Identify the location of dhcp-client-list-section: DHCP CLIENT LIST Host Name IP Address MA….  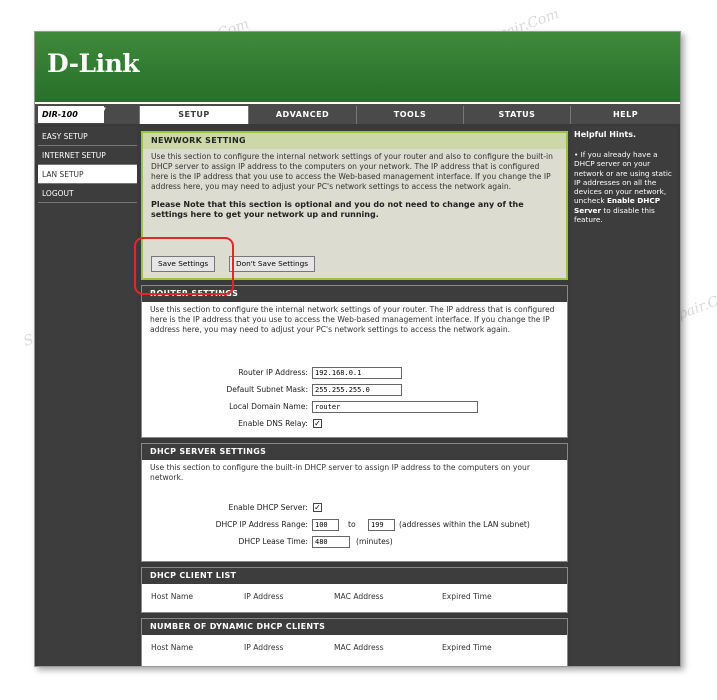
(354, 590).